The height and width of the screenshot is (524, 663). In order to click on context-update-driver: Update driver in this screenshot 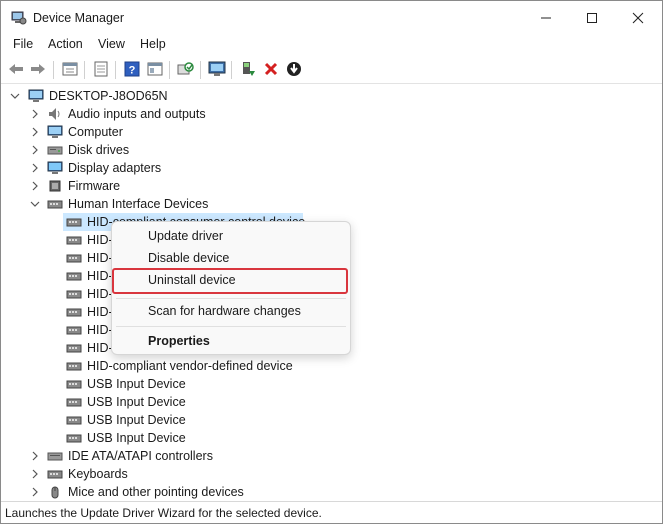, I will do `click(185, 236)`.